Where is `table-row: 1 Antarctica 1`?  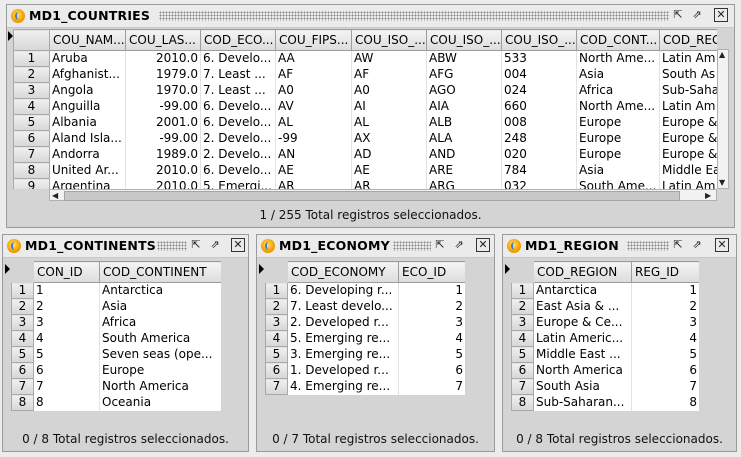 table-row: 1 Antarctica 1 is located at coordinates (605, 290).